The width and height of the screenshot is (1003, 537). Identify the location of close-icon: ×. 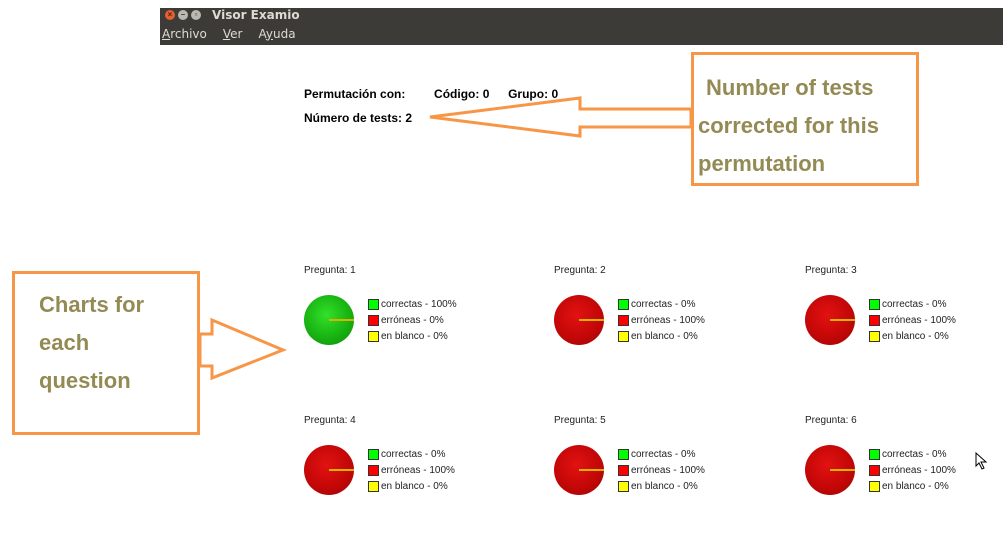
(170, 15).